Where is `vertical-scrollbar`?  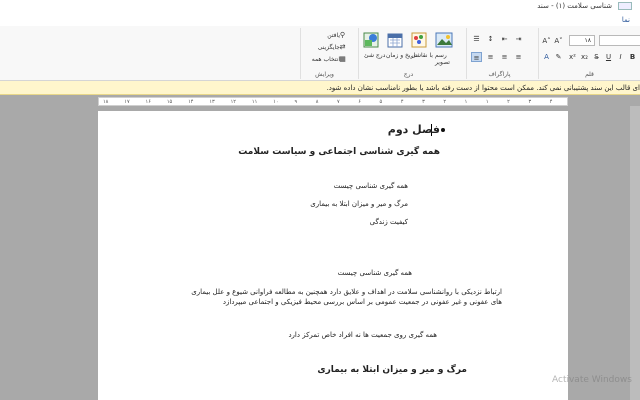
vertical-scrollbar is located at coordinates (635, 253).